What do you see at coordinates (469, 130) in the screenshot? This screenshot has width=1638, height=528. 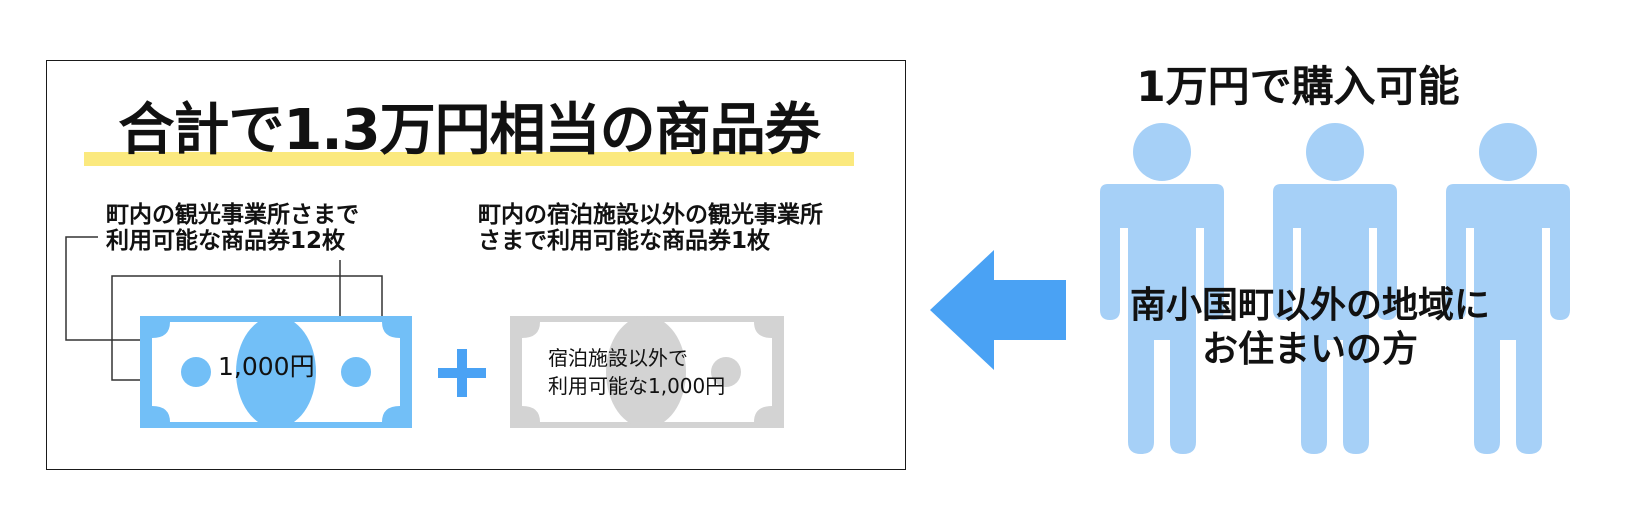 I see `panel-title: 合計で1.3万円相当の商品券` at bounding box center [469, 130].